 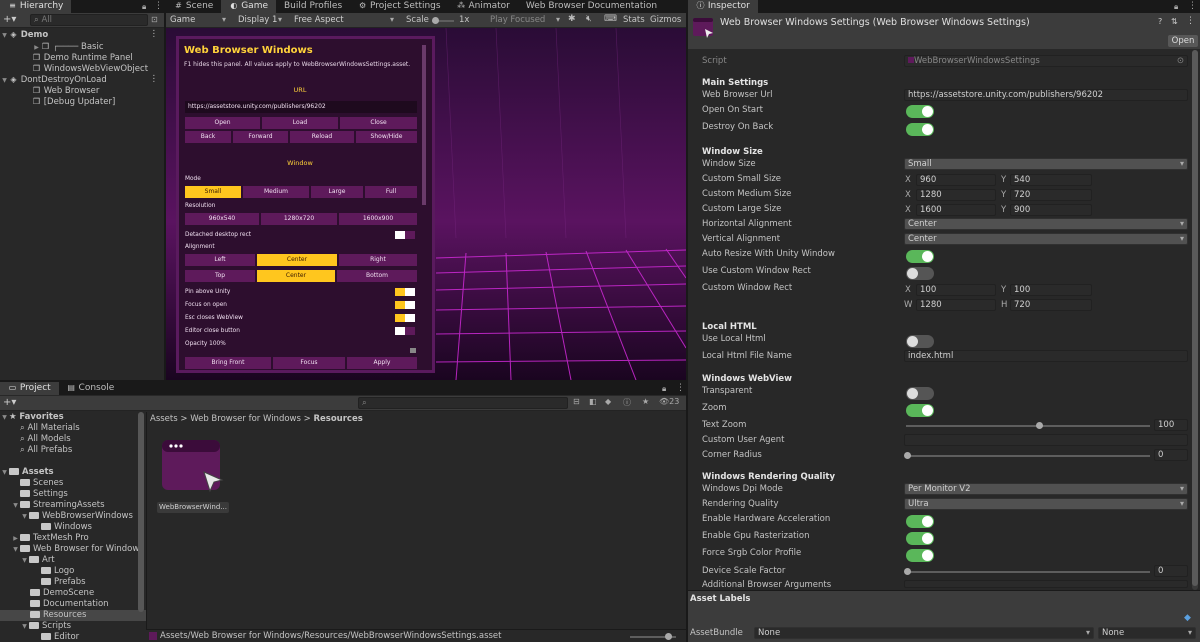 I want to click on fav-all-models: ⌕ All Models, so click(x=73, y=439).